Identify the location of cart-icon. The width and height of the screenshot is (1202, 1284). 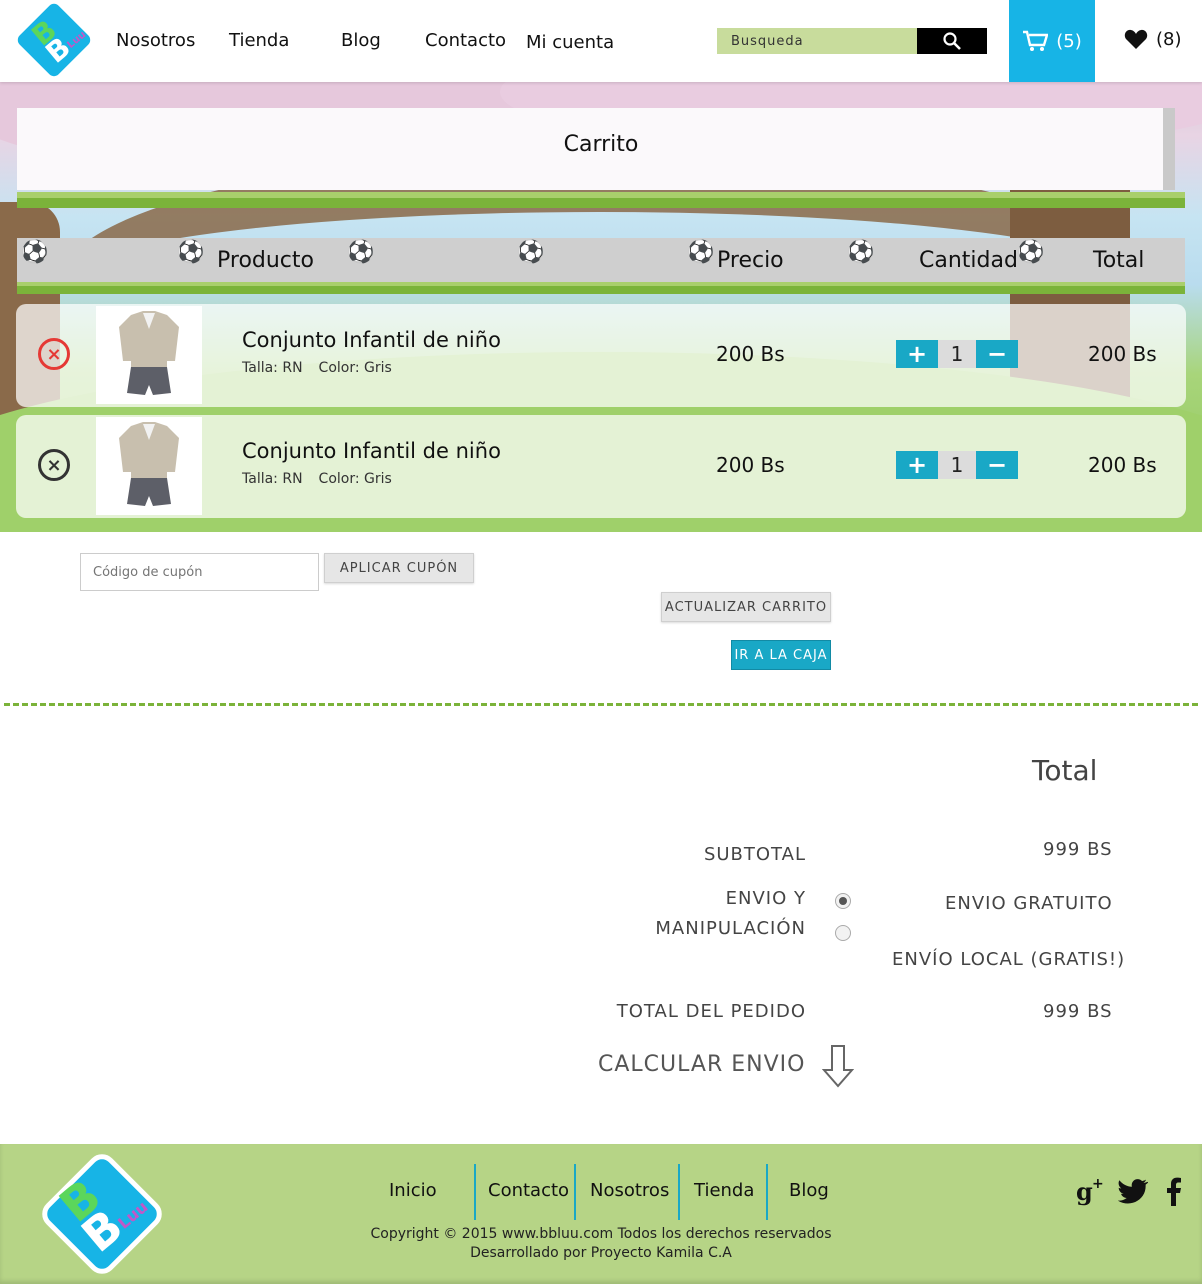
(1036, 40).